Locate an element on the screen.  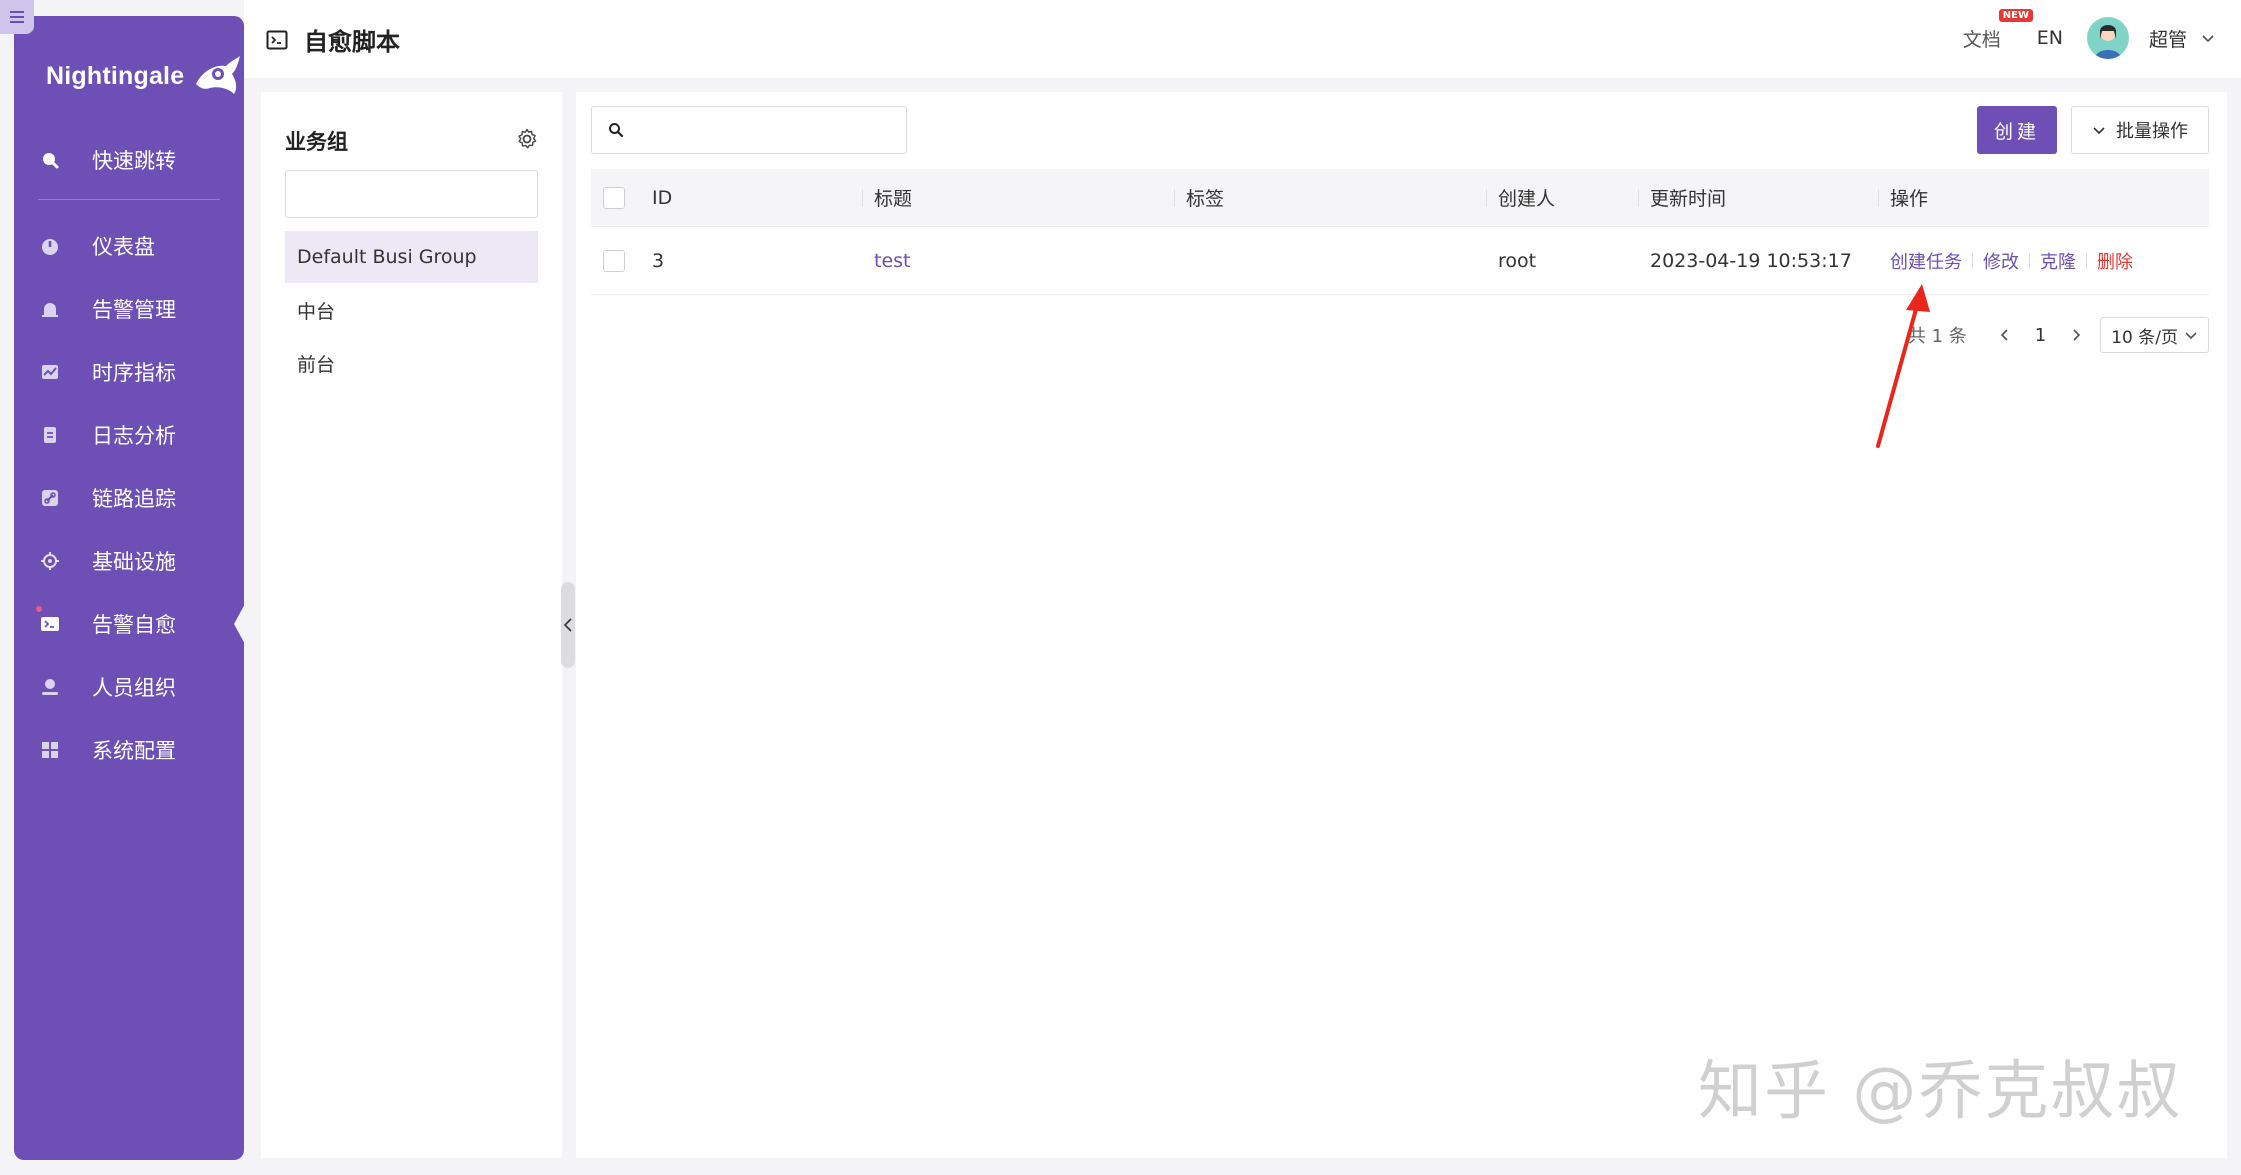
column-header-id: ID is located at coordinates (751, 197).